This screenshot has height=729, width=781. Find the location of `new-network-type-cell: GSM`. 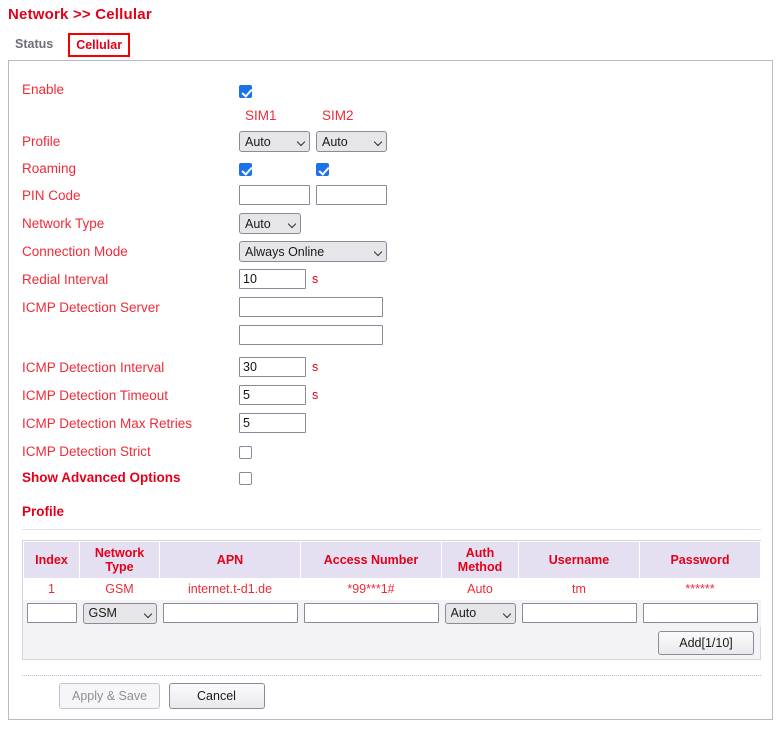

new-network-type-cell: GSM is located at coordinates (119, 613).